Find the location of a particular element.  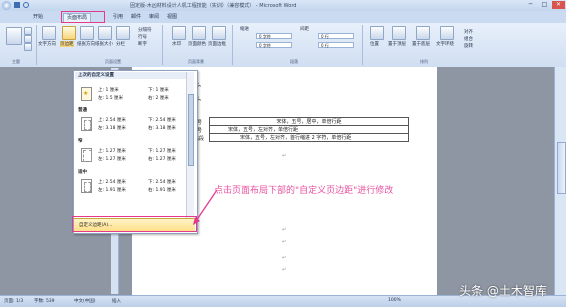

line-numbers-button: 行号 is located at coordinates (142, 37).